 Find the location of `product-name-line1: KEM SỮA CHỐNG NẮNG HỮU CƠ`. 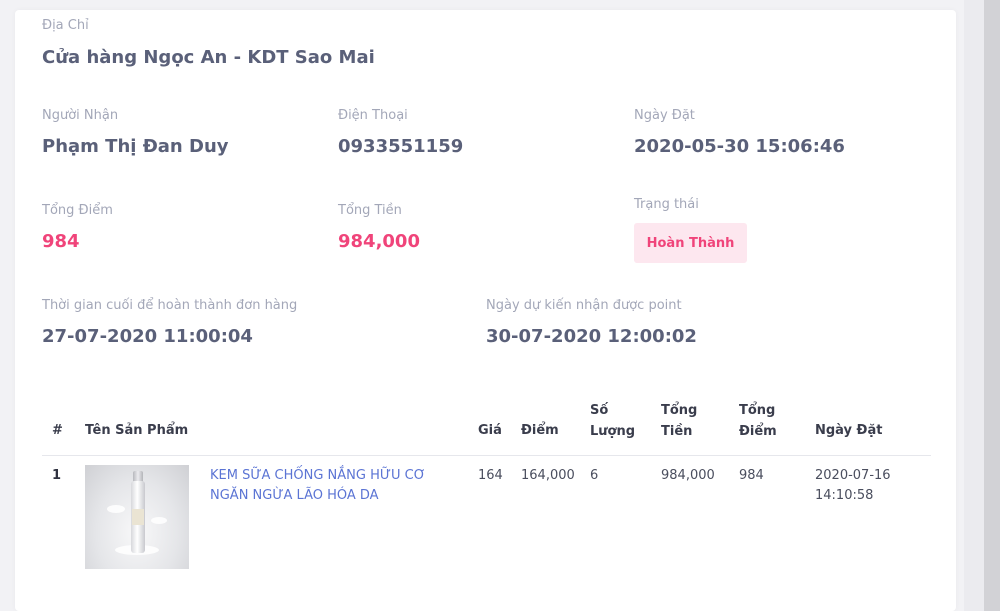

product-name-line1: KEM SỮA CHỐNG NẮNG HỮU CƠ is located at coordinates (330, 476).